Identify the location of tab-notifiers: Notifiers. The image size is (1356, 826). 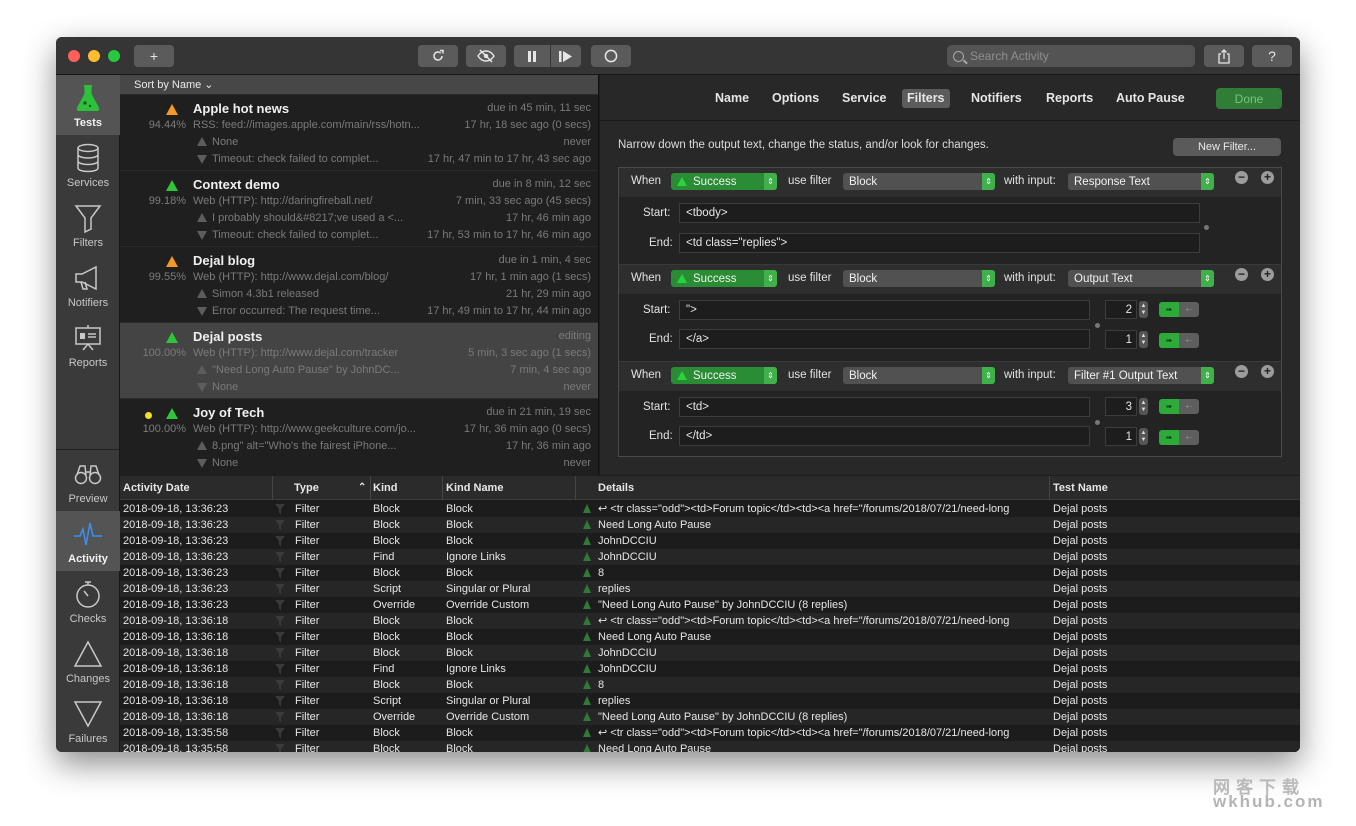
(996, 98).